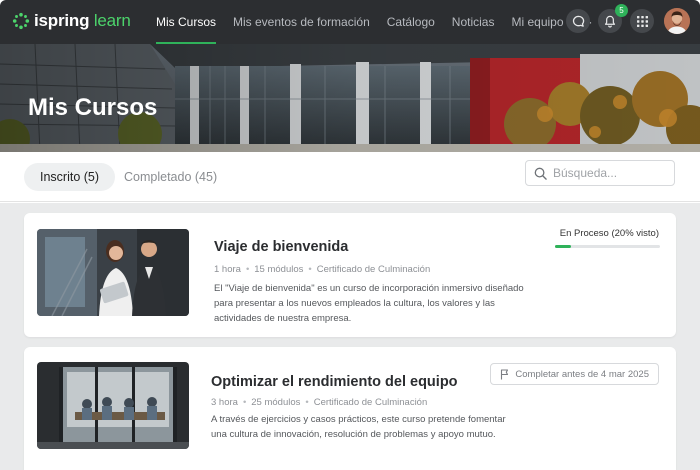 This screenshot has height=470, width=700. What do you see at coordinates (540, 173) in the screenshot?
I see `search-icon` at bounding box center [540, 173].